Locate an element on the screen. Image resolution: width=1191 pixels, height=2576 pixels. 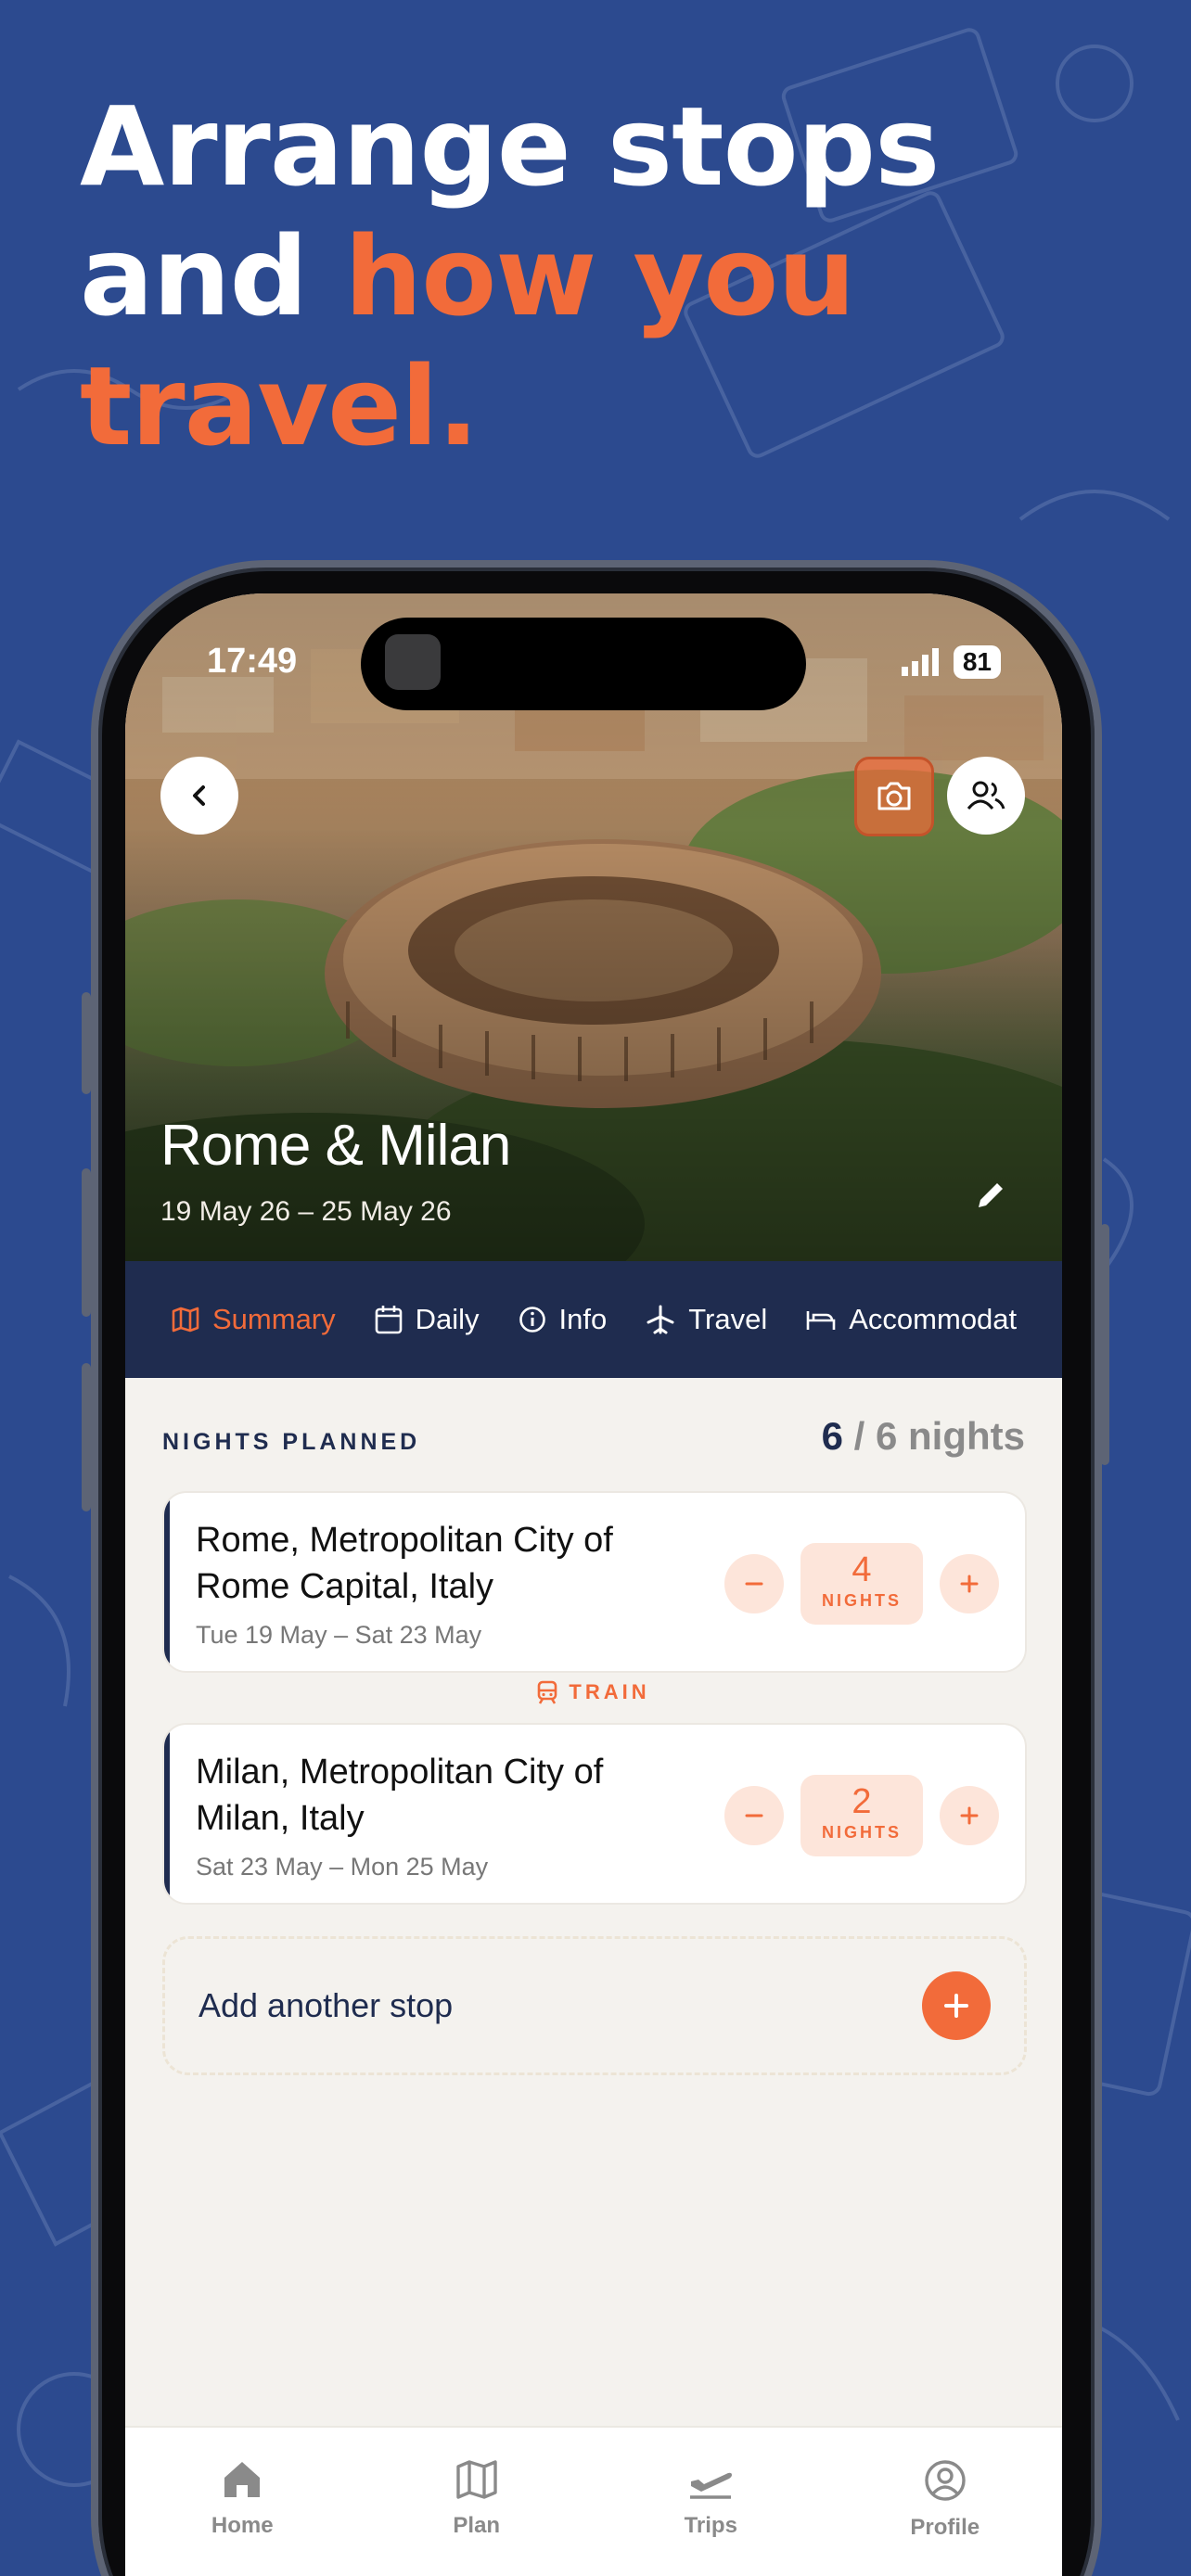
nights-planned-count: 6 / 6 nights is located at coordinates (923, 1437).